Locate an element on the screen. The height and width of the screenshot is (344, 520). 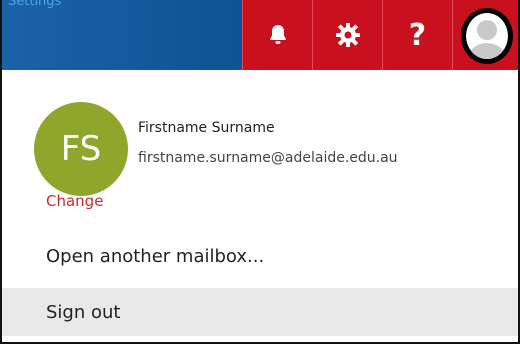
notifications-button is located at coordinates (277, 35).